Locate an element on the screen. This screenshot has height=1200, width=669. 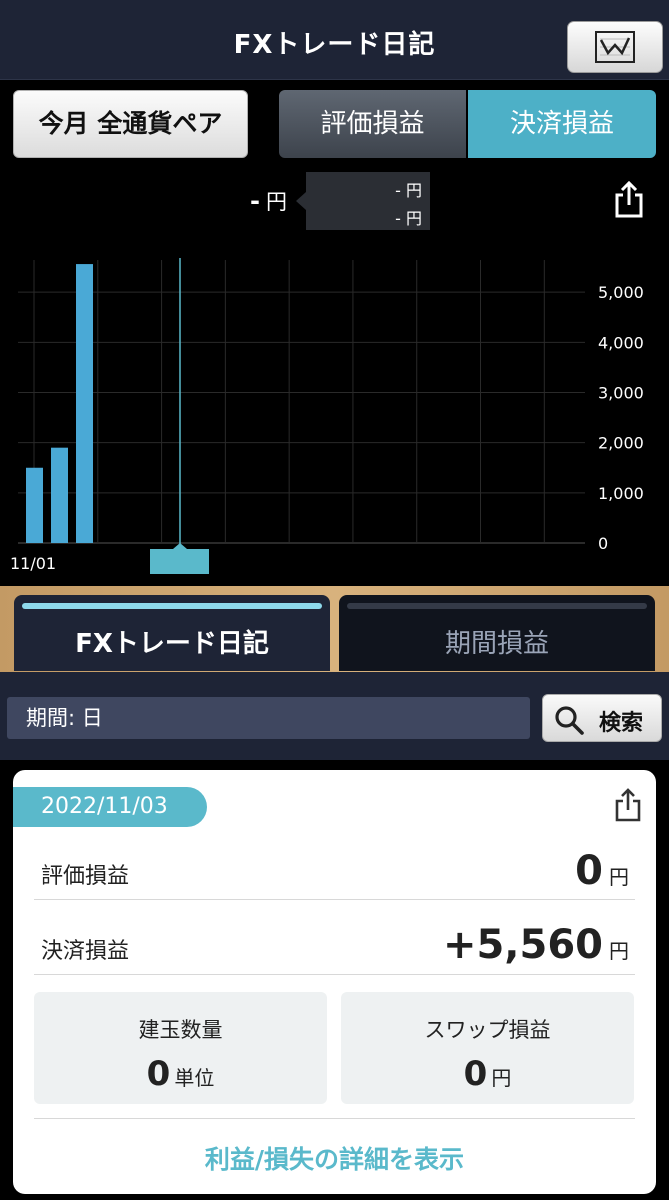
positions-amount: 0 is located at coordinates (158, 1074).